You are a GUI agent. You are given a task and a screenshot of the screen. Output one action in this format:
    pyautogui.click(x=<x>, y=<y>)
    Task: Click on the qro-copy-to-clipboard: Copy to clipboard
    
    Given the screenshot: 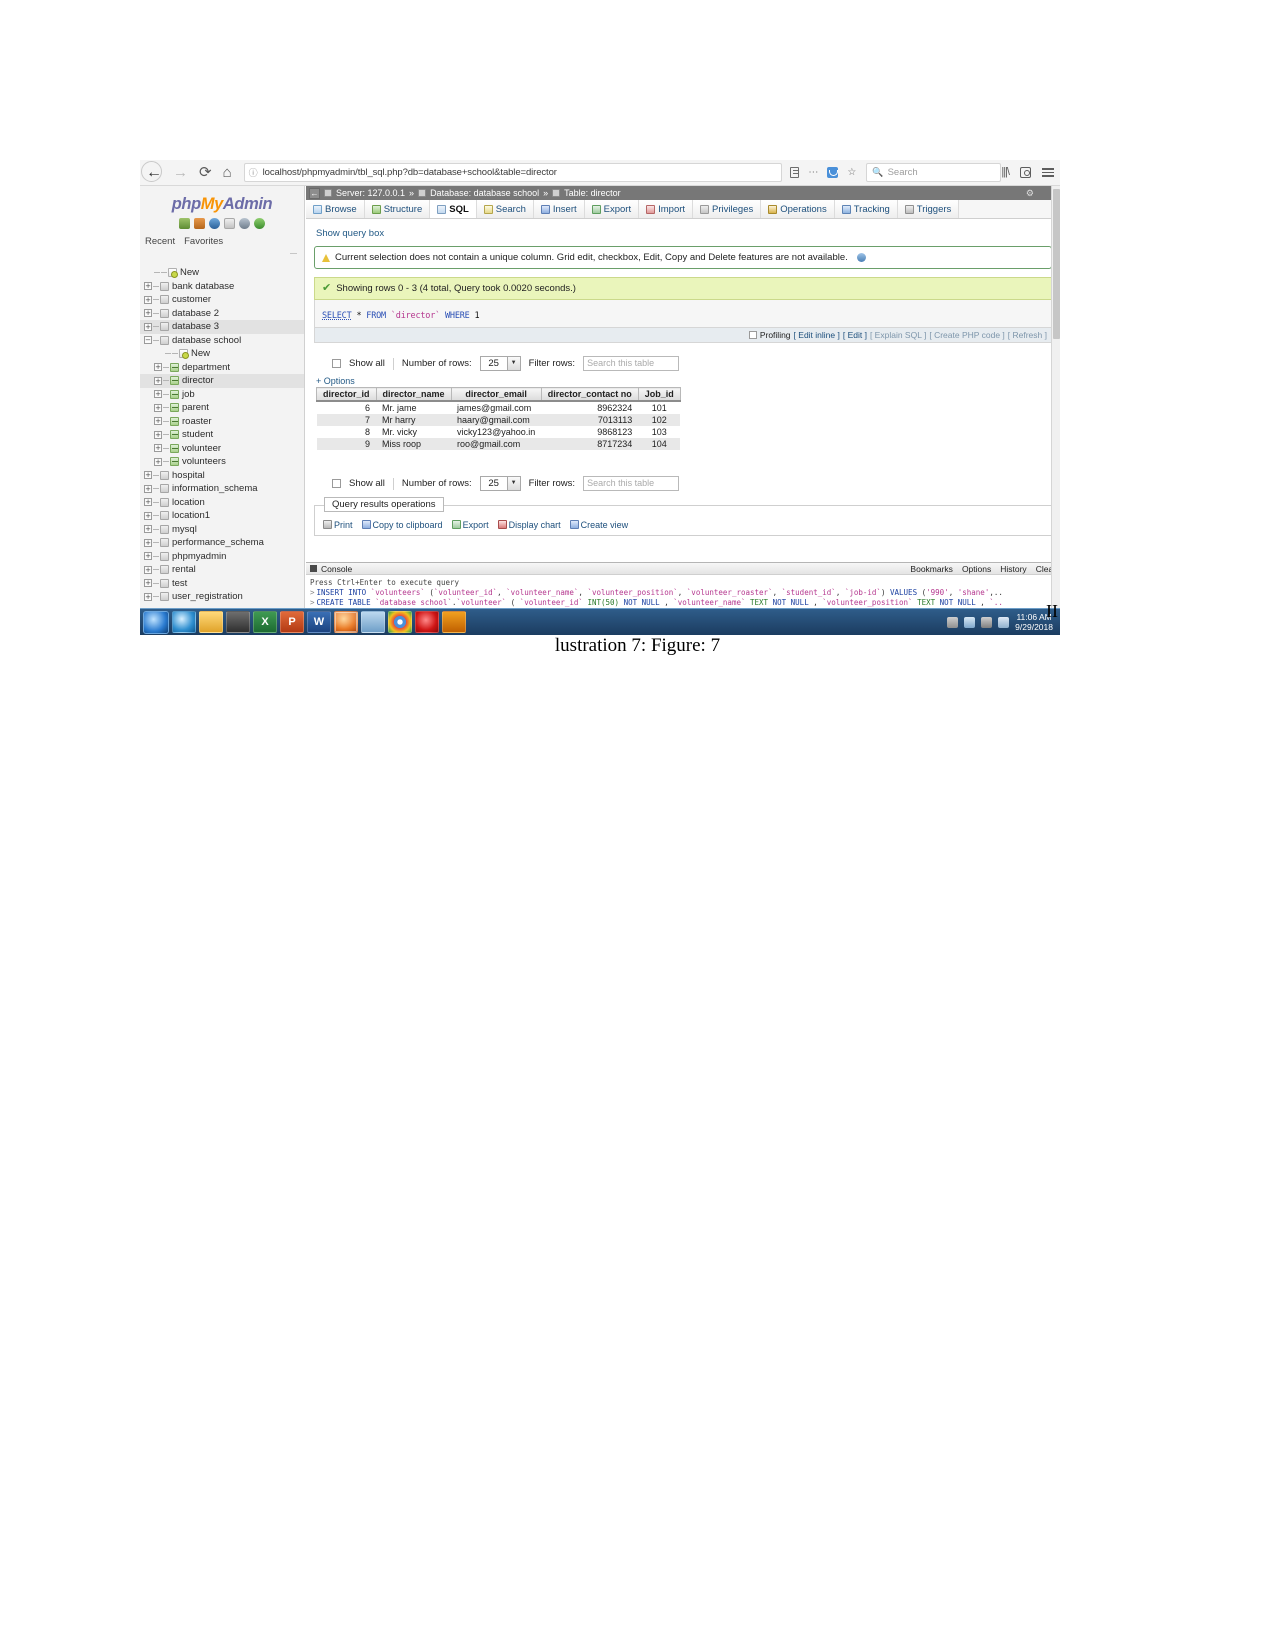 What is the action you would take?
    pyautogui.click(x=402, y=525)
    